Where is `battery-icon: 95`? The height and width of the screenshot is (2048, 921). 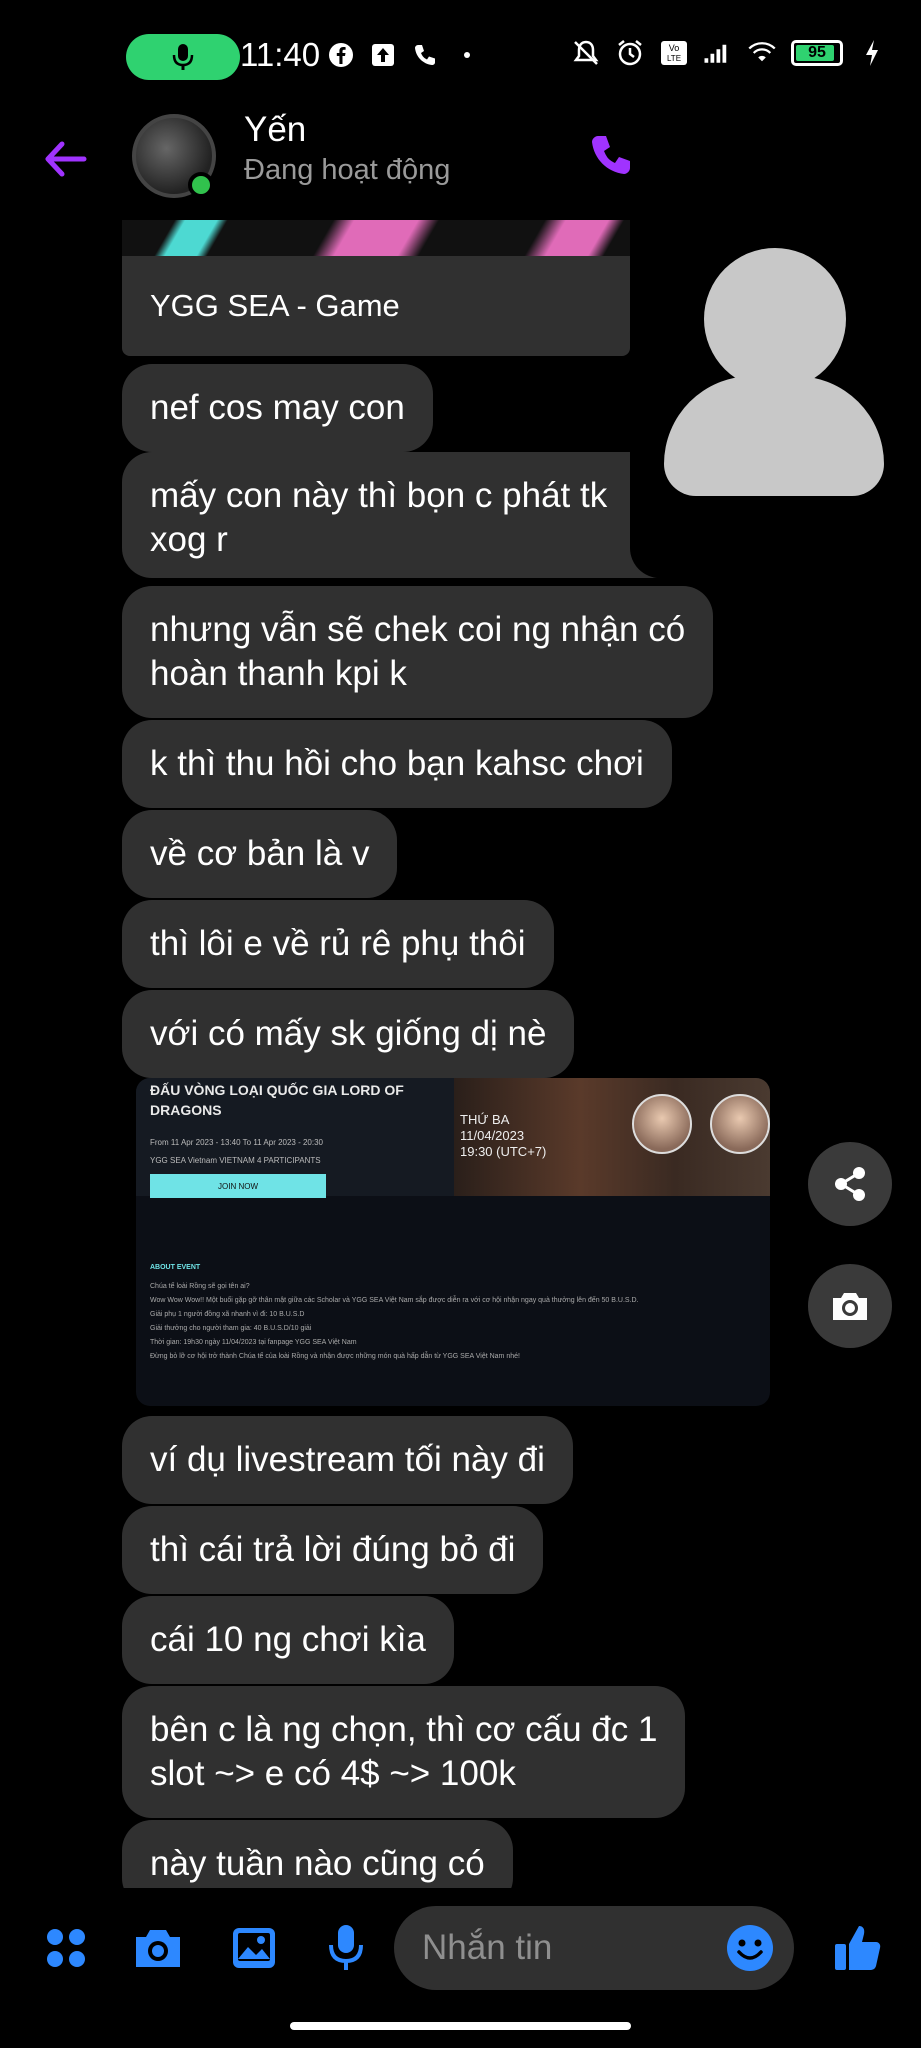
battery-icon: 95 is located at coordinates (817, 53).